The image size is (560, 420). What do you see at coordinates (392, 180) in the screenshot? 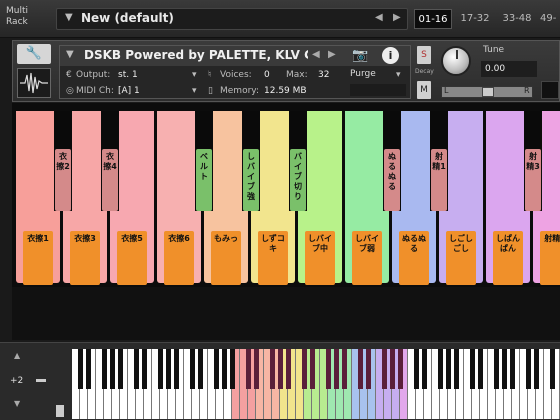
I see `black-key-label-tag: ぬるぬる` at bounding box center [392, 180].